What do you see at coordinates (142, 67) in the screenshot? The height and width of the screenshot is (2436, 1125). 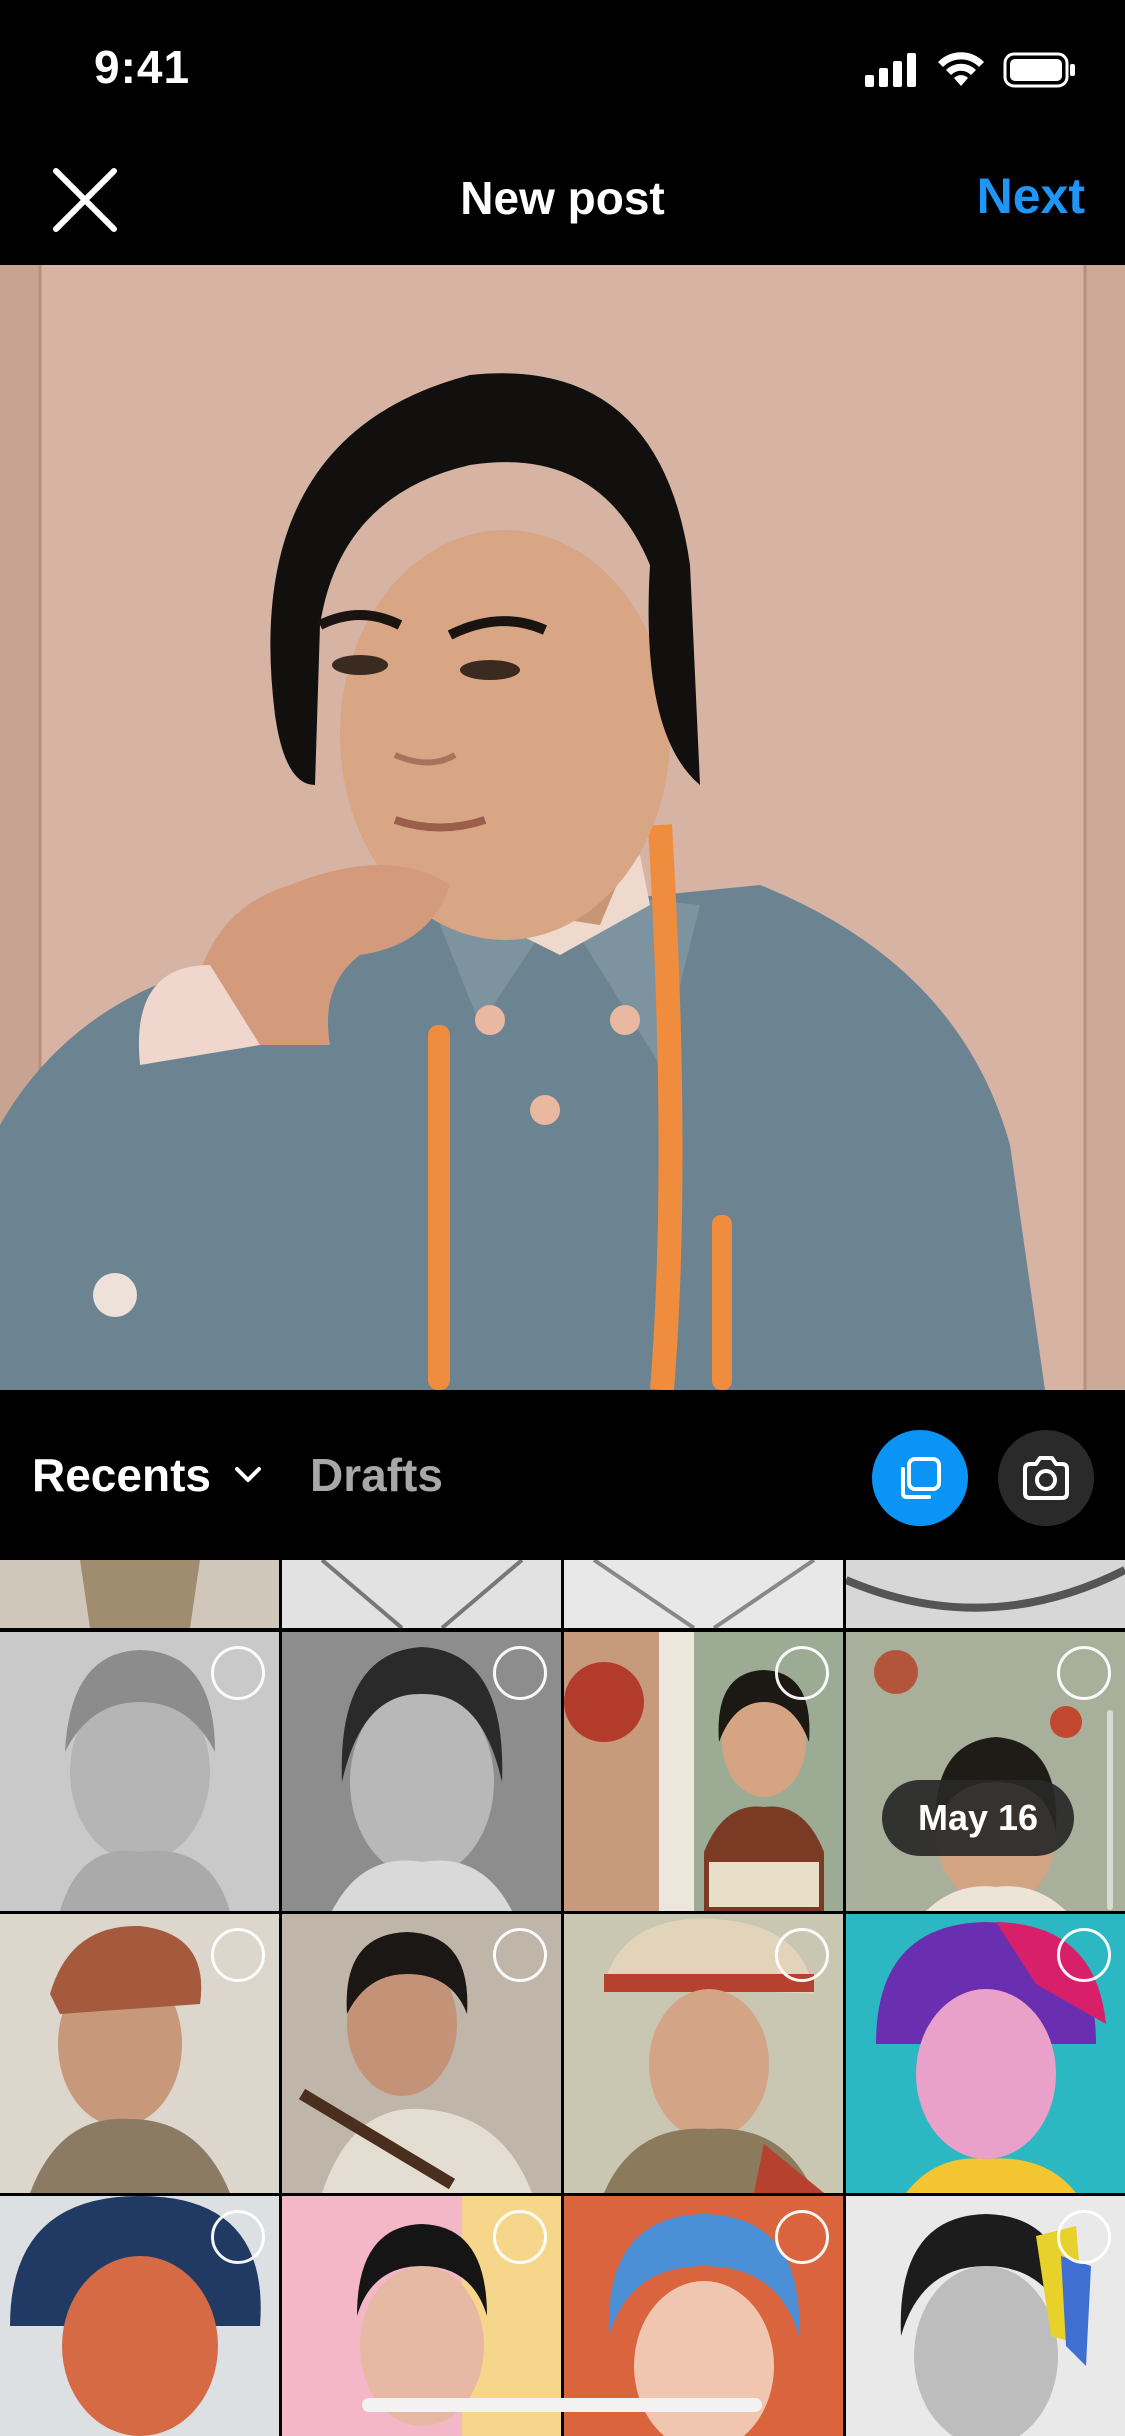 I see `status-time: 9:41` at bounding box center [142, 67].